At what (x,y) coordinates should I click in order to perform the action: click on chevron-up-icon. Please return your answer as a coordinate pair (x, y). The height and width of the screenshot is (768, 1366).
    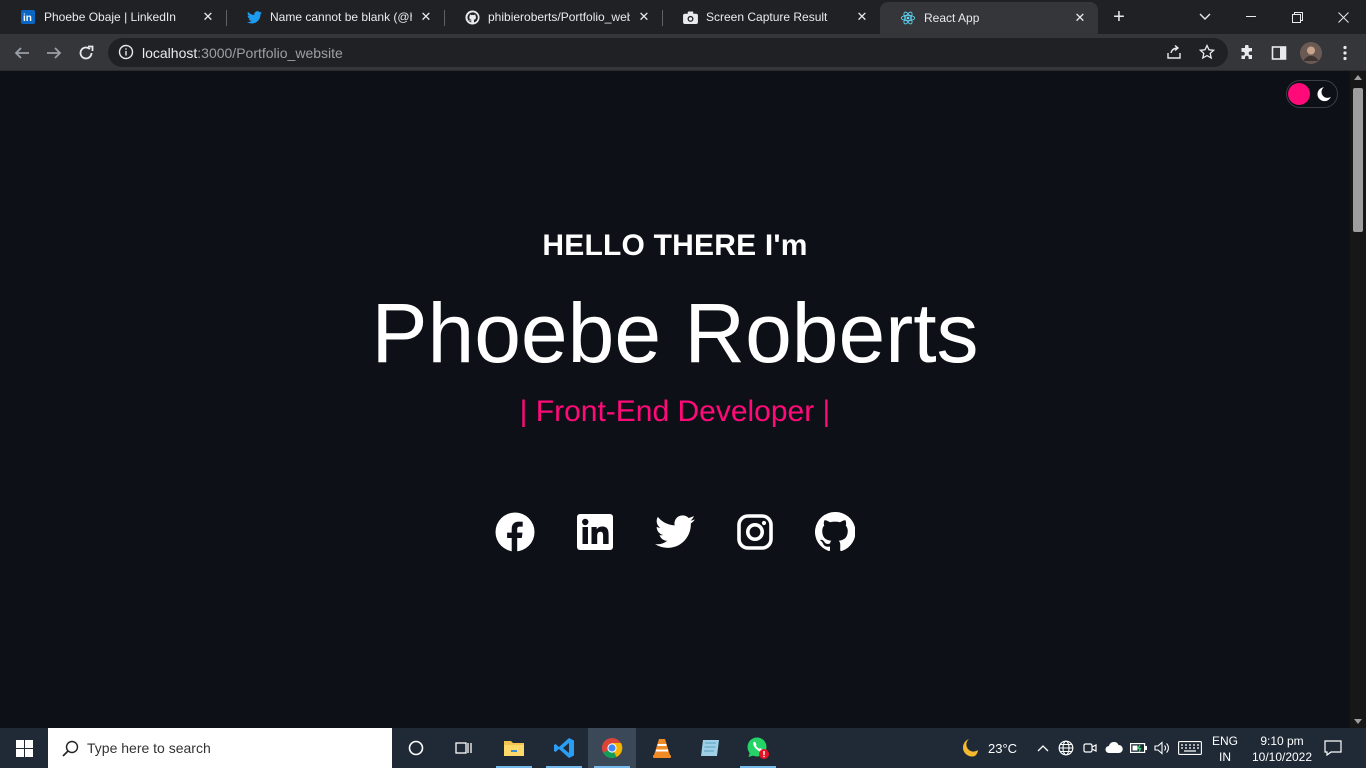
    Looking at the image, I should click on (1043, 748).